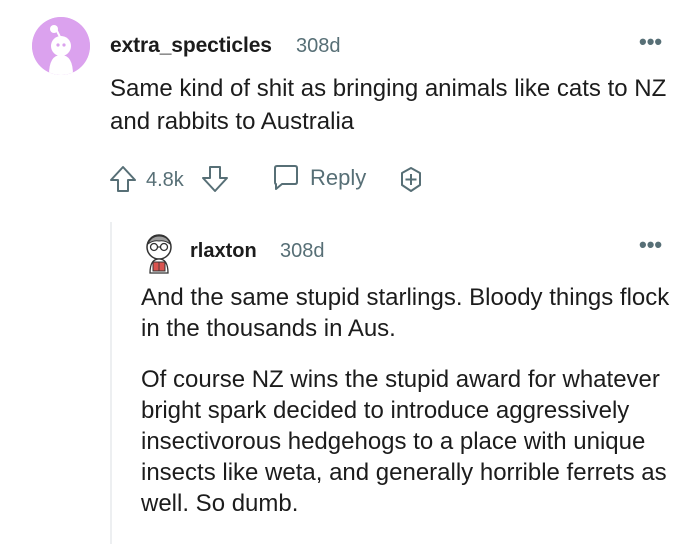 This screenshot has width=700, height=544. What do you see at coordinates (191, 46) in the screenshot?
I see `username: extra_specticles` at bounding box center [191, 46].